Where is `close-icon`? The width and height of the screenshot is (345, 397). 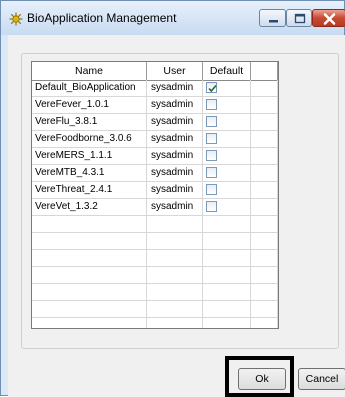
close-icon is located at coordinates (329, 19).